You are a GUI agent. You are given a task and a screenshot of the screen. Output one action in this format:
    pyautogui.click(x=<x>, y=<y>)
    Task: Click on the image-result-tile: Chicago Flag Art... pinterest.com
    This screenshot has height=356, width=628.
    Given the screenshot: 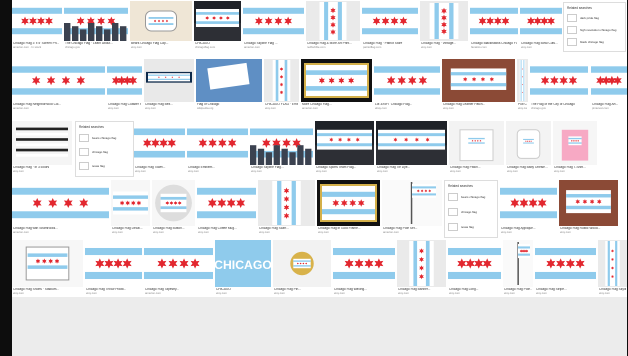 What is the action you would take?
    pyautogui.click(x=609, y=85)
    